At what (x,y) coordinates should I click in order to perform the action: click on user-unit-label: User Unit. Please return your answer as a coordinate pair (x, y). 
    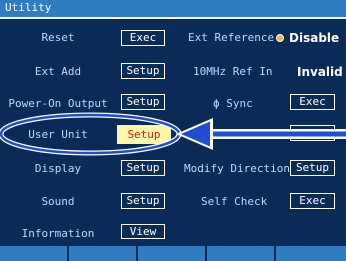
    Looking at the image, I should click on (58, 134).